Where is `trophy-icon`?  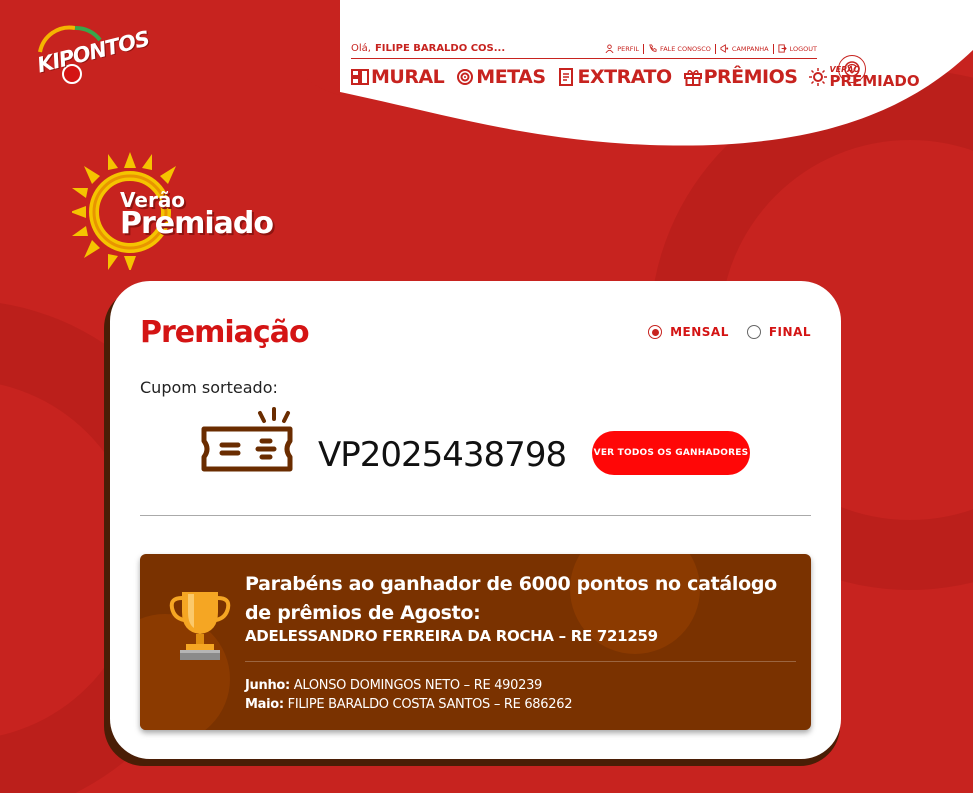 trophy-icon is located at coordinates (200, 626).